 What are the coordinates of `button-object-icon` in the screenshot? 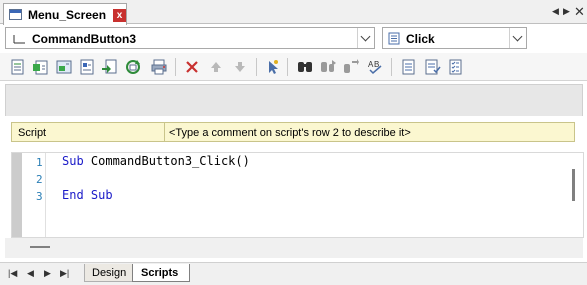 It's located at (19, 39).